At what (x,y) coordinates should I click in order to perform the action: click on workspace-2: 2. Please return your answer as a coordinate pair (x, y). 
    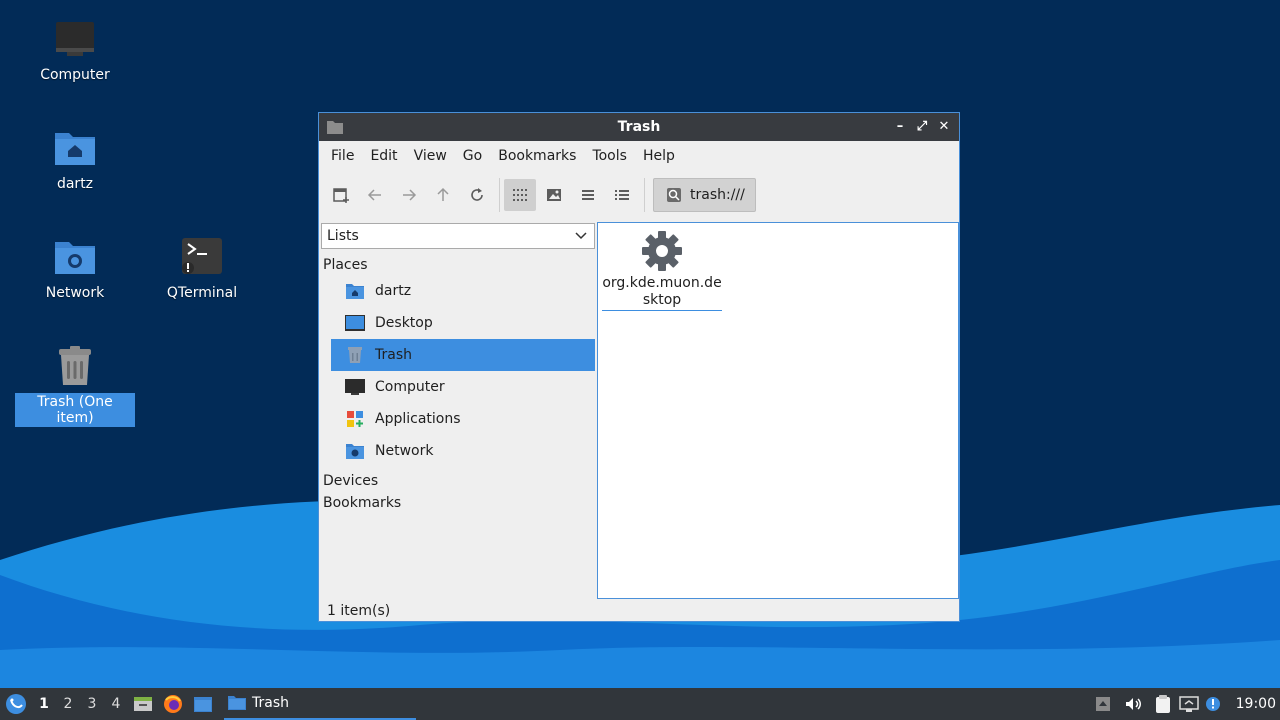
    Looking at the image, I should click on (68, 704).